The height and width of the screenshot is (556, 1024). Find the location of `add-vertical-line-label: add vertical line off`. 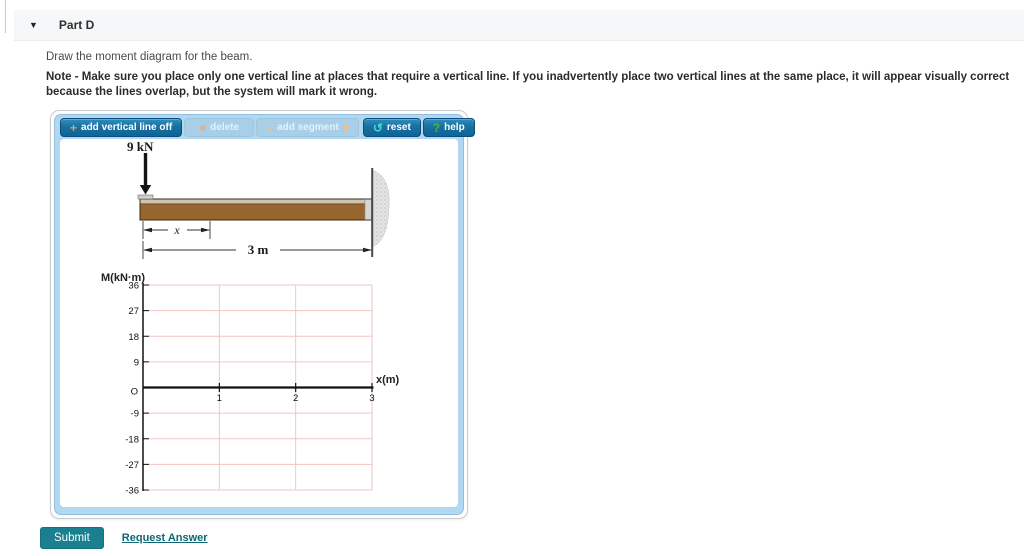

add-vertical-line-label: add vertical line off is located at coordinates (127, 127).